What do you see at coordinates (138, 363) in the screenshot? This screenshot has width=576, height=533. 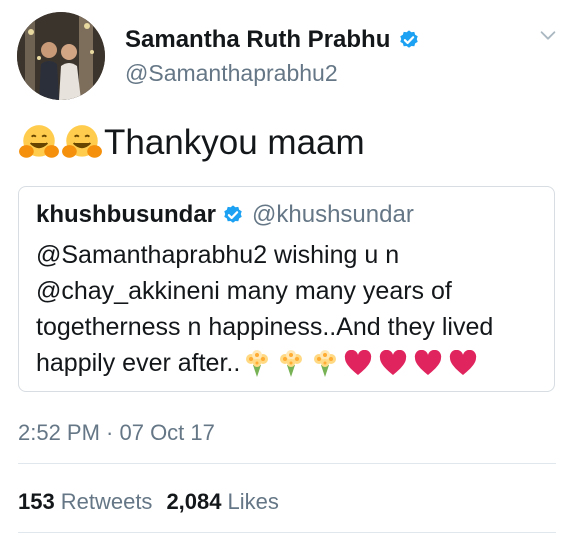 I see `quoted-text-line: happily ever after..` at bounding box center [138, 363].